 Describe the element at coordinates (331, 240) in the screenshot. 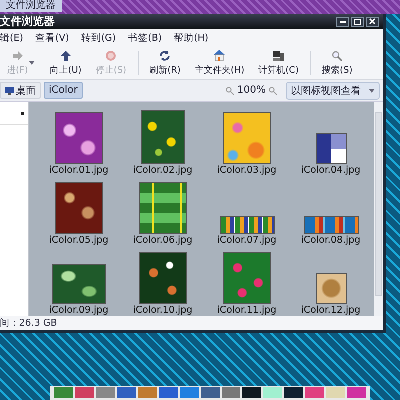

I see `file-name: iColor.08.jpg` at that location.